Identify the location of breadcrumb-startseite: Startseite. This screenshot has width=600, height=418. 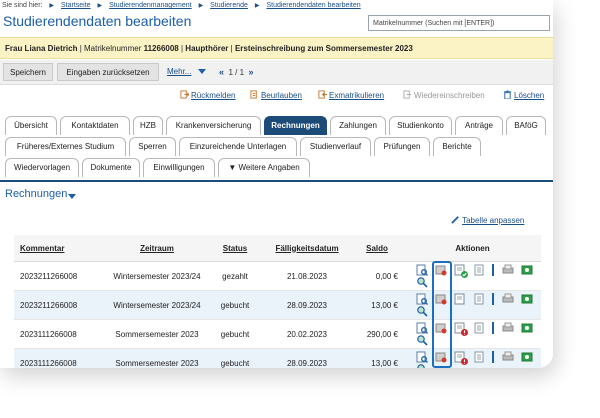
(76, 5).